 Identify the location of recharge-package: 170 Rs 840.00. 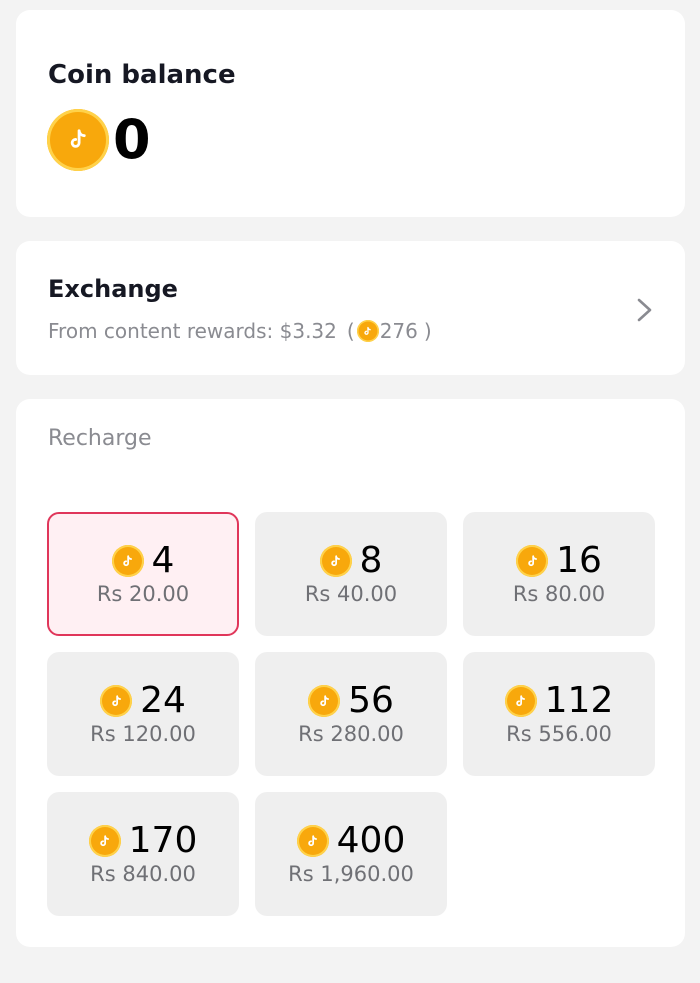
(143, 854).